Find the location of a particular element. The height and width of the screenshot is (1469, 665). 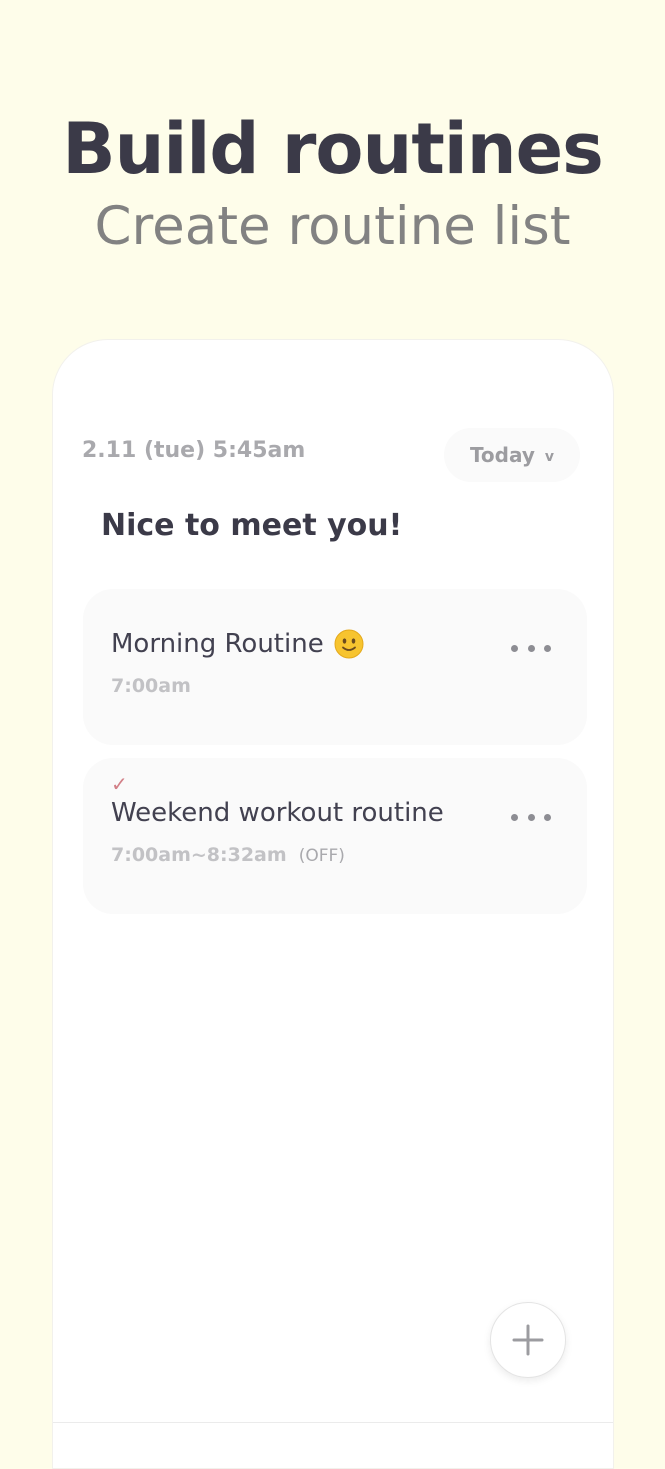

today-filter-button: Today v is located at coordinates (512, 455).